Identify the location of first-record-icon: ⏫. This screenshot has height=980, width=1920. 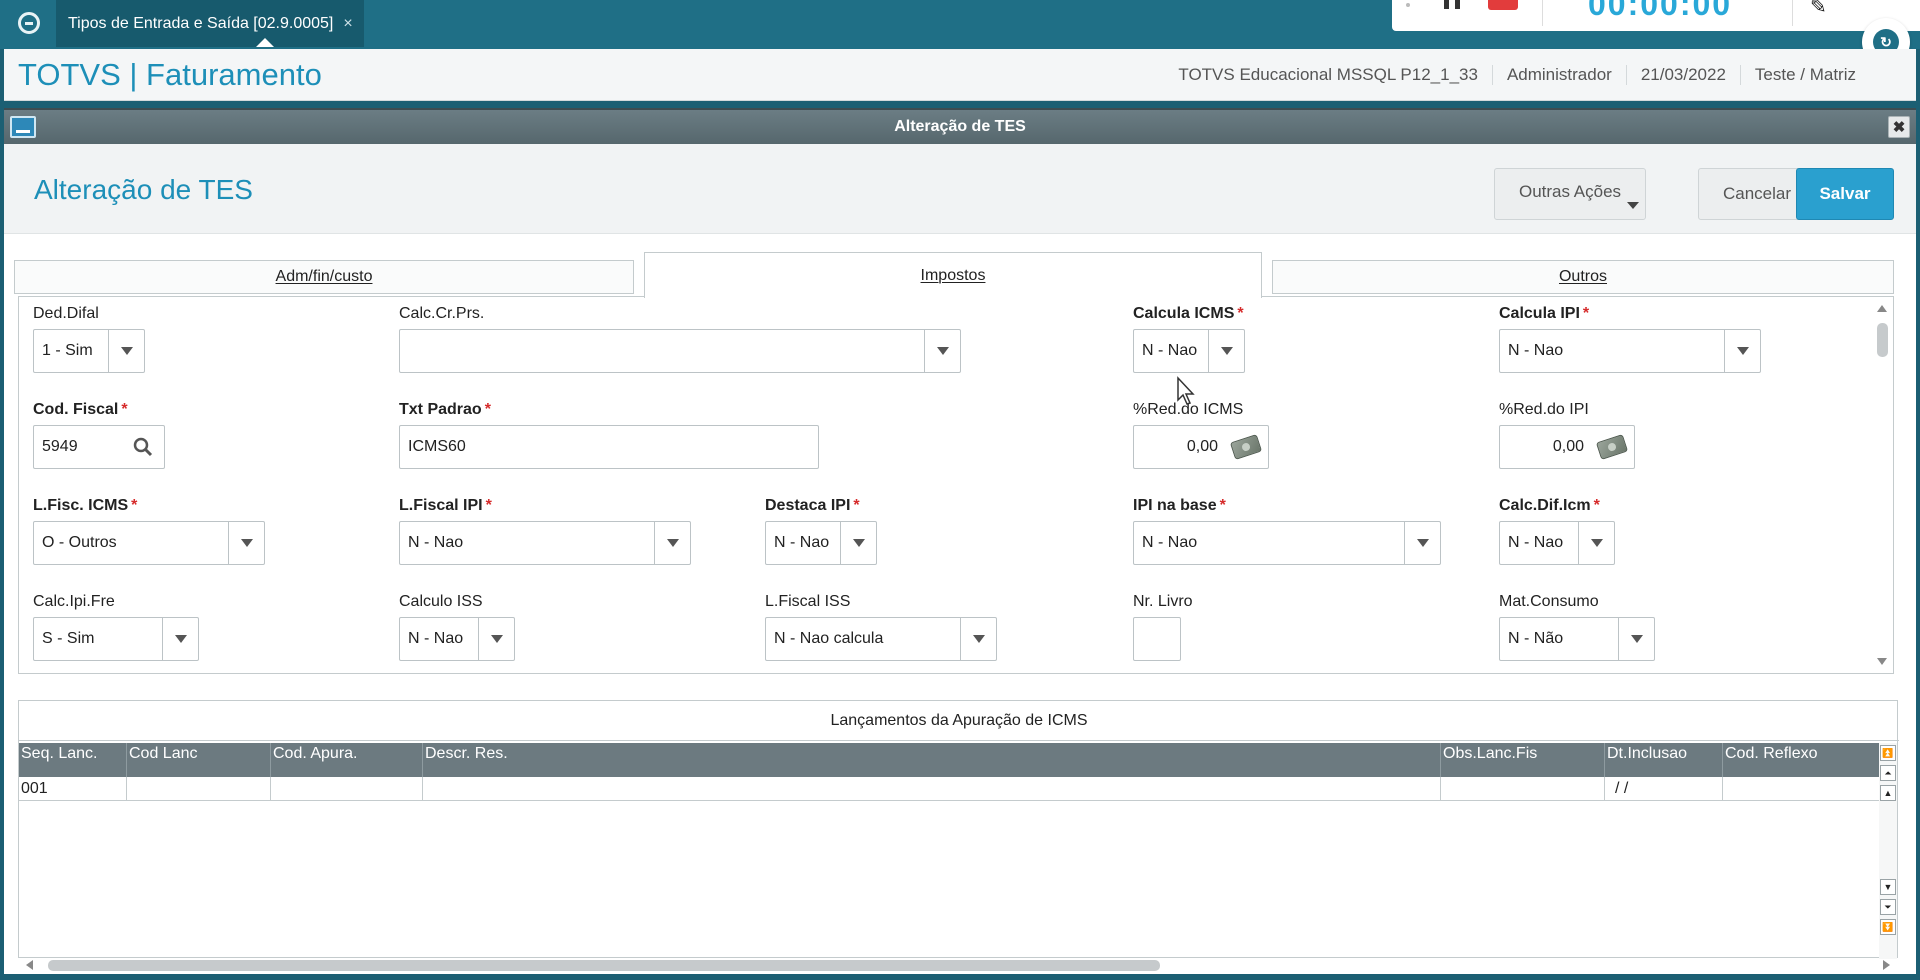
(1888, 753).